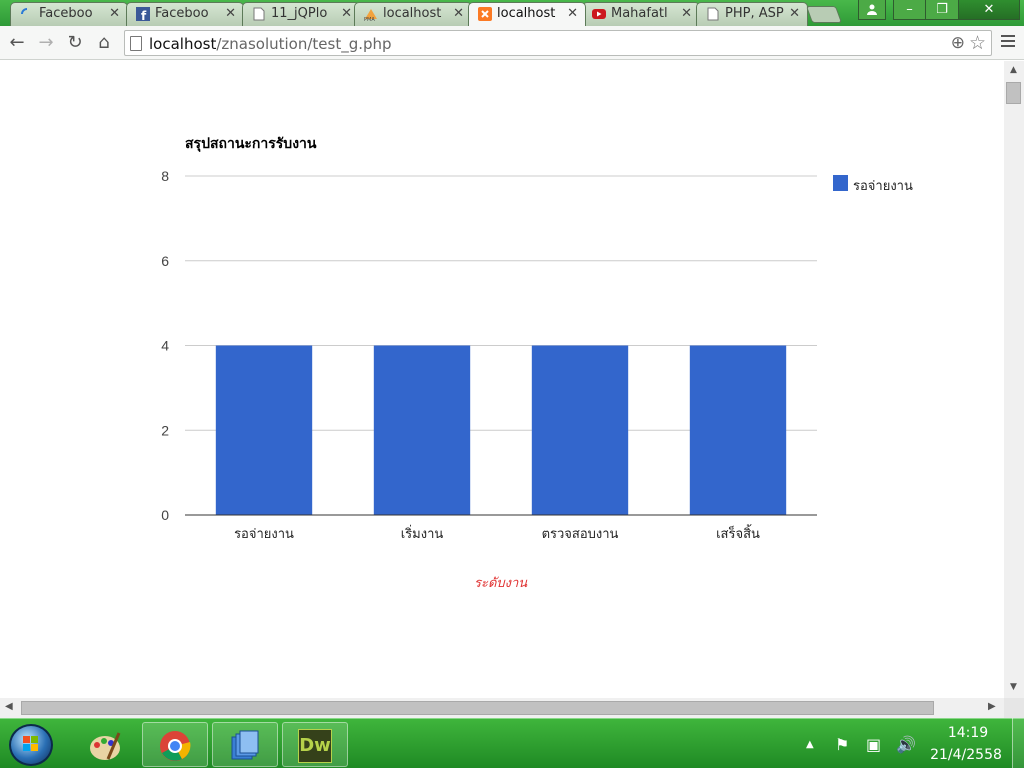  I want to click on horizontal-scrollbar: ◀ ▶, so click(502, 708).